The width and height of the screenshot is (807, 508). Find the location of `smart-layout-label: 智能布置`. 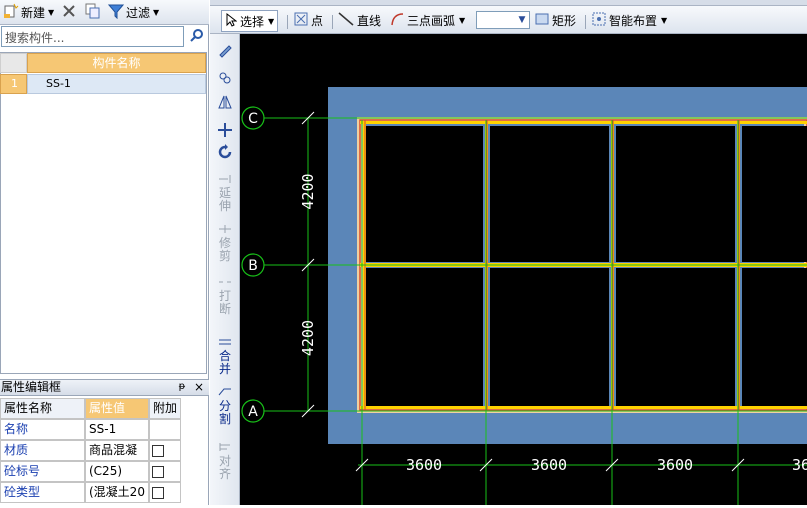

smart-layout-label: 智能布置 is located at coordinates (633, 20).